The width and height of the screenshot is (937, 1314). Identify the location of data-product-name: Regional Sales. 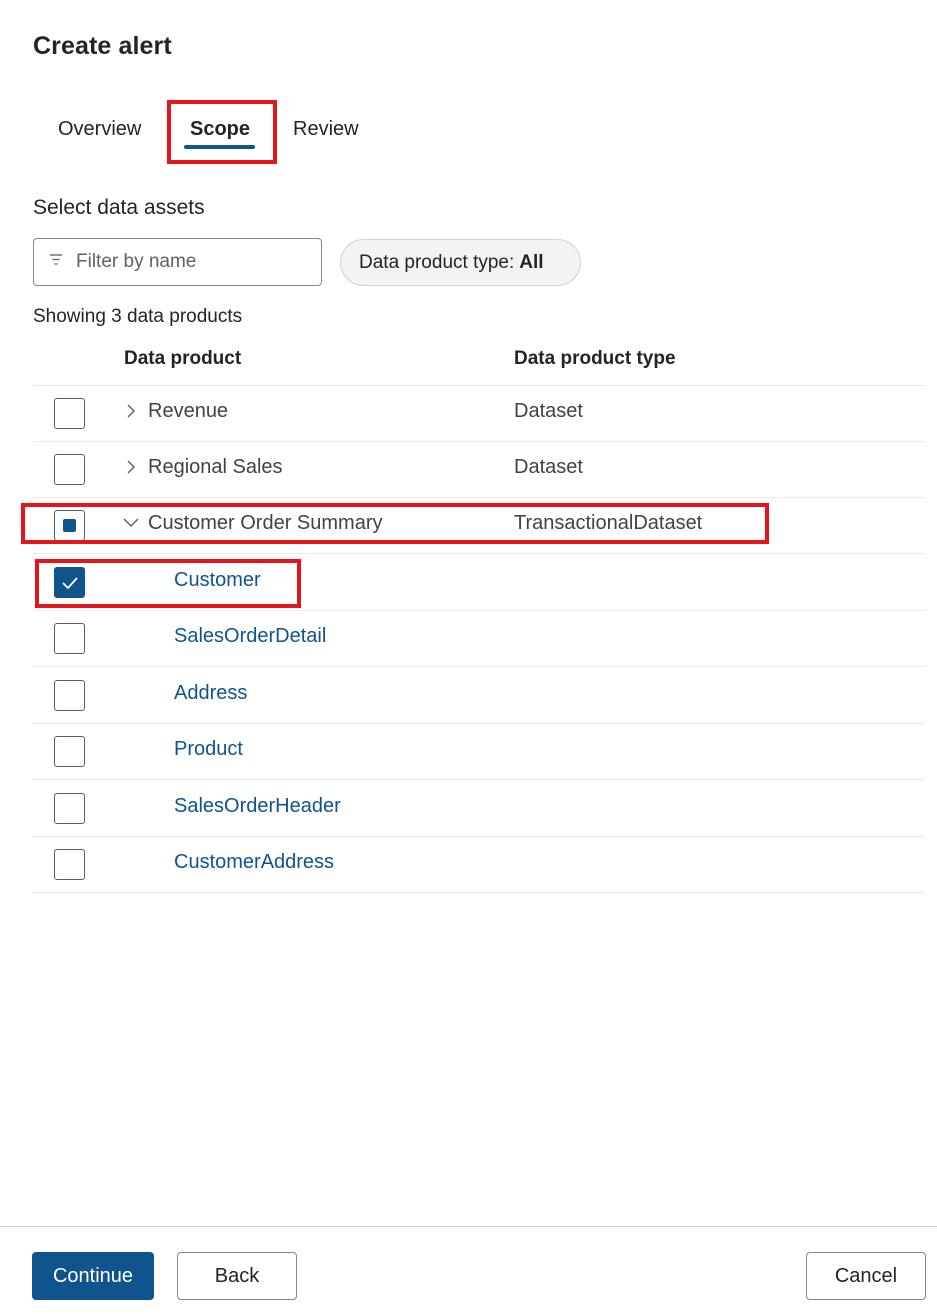
(215, 467).